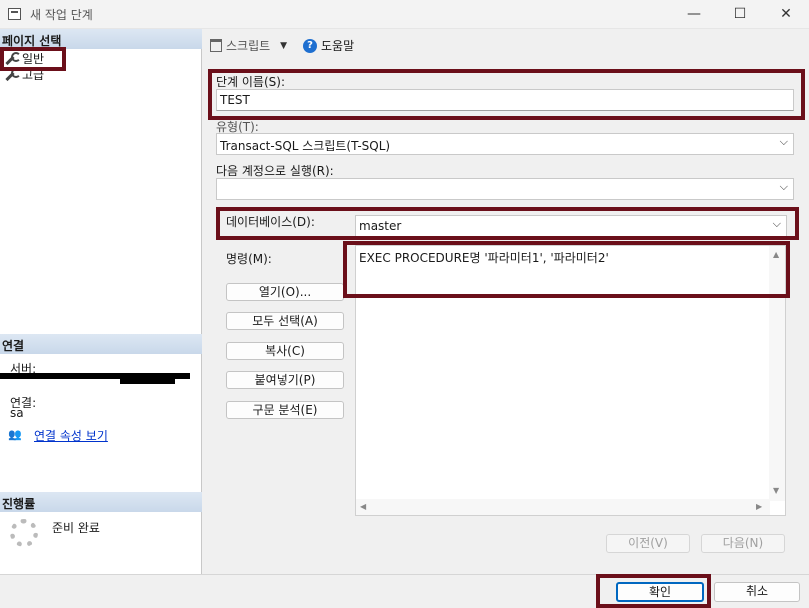  What do you see at coordinates (101, 39) in the screenshot?
I see `page-select-header: 페이지 선택` at bounding box center [101, 39].